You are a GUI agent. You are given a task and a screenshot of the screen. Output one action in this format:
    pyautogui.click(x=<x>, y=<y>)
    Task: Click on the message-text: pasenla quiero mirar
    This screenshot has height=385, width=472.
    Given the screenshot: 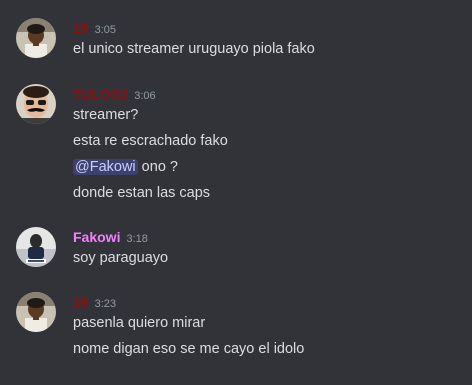 What is the action you would take?
    pyautogui.click(x=139, y=323)
    